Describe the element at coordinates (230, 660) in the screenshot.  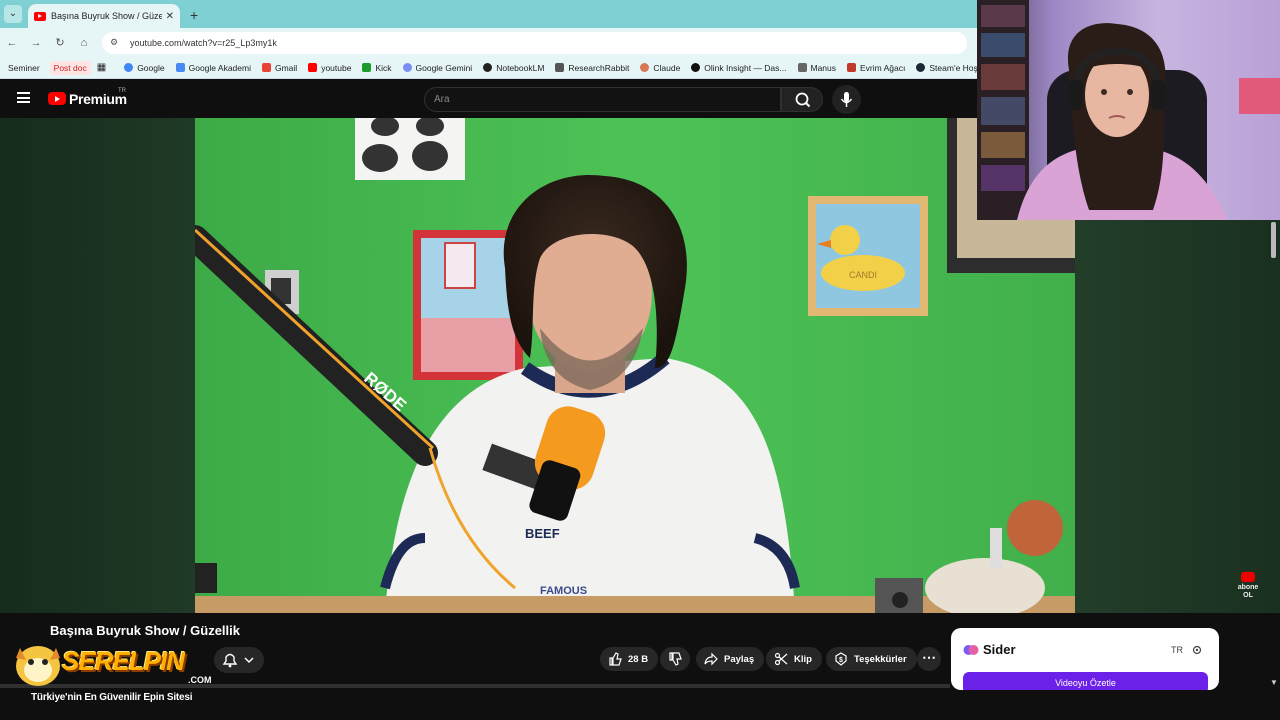
I see `bell-icon` at that location.